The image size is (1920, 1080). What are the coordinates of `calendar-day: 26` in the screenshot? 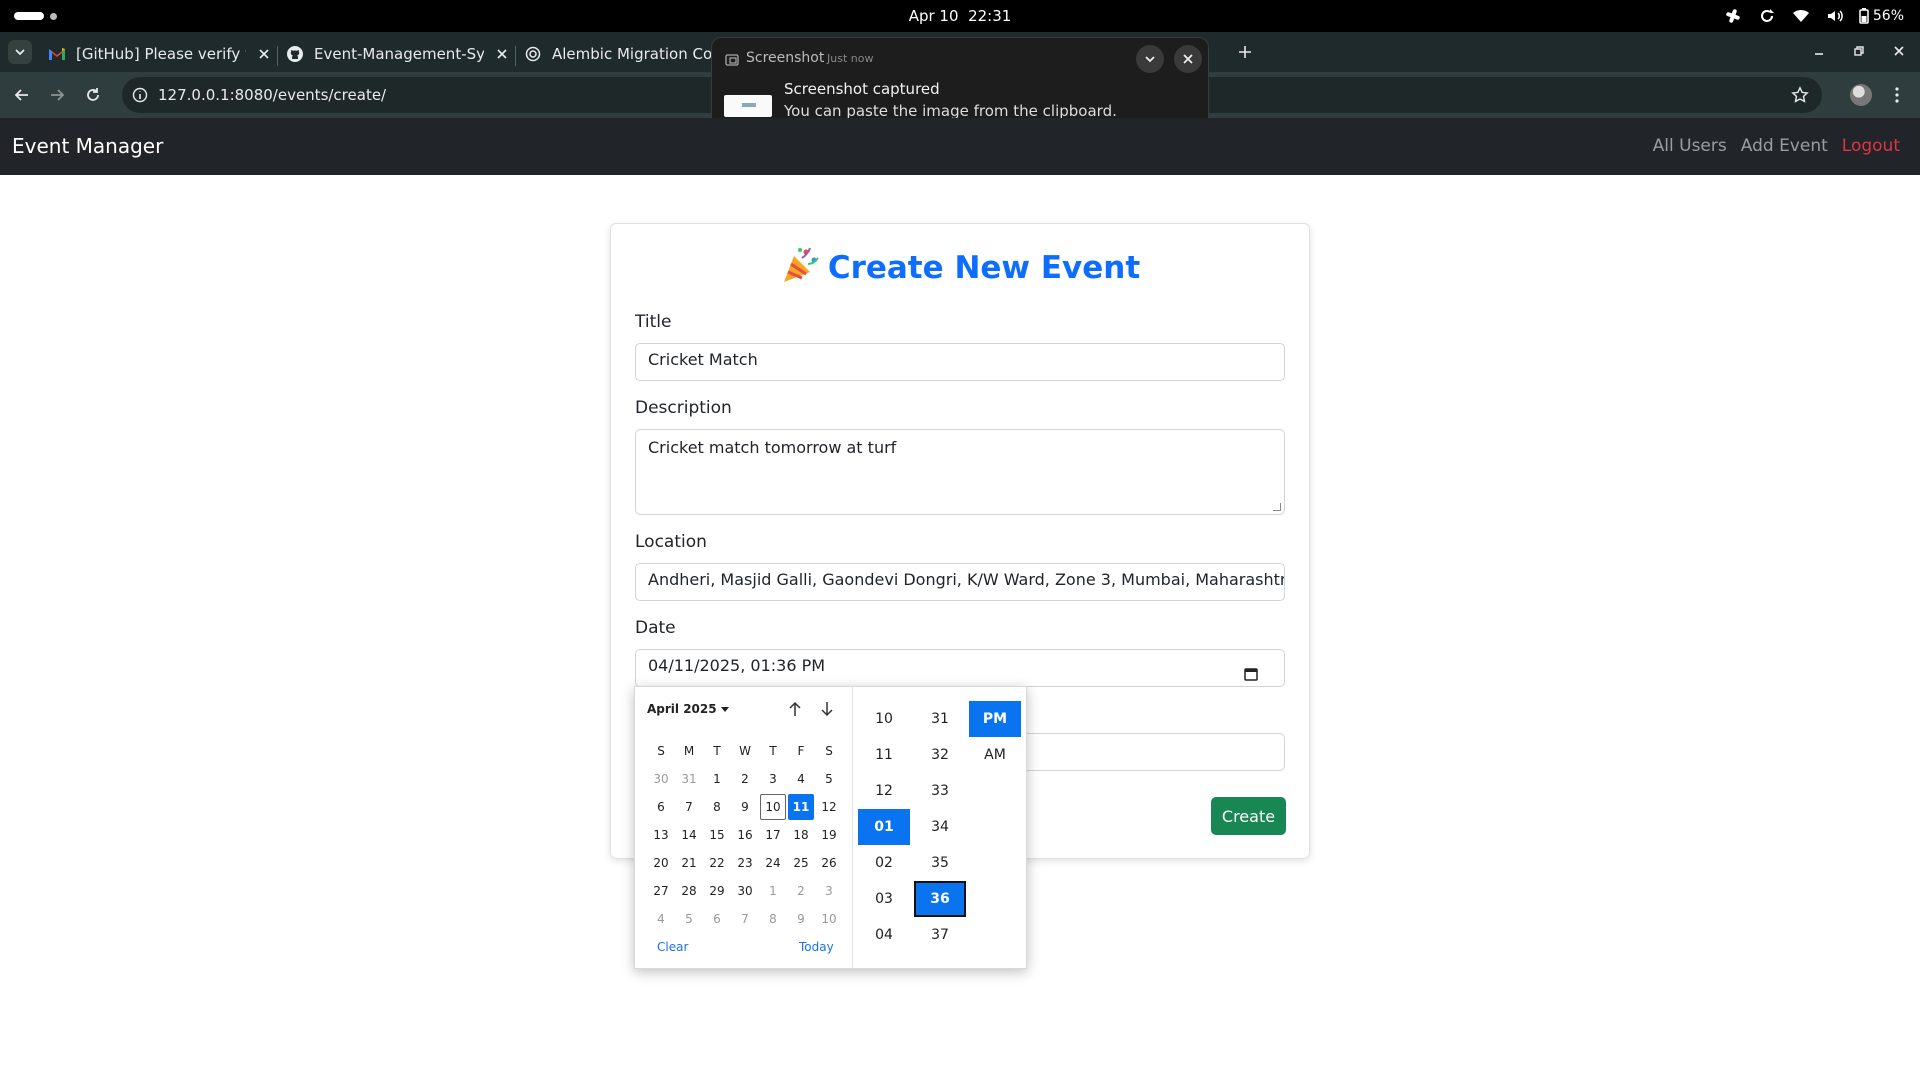 It's located at (829, 863).